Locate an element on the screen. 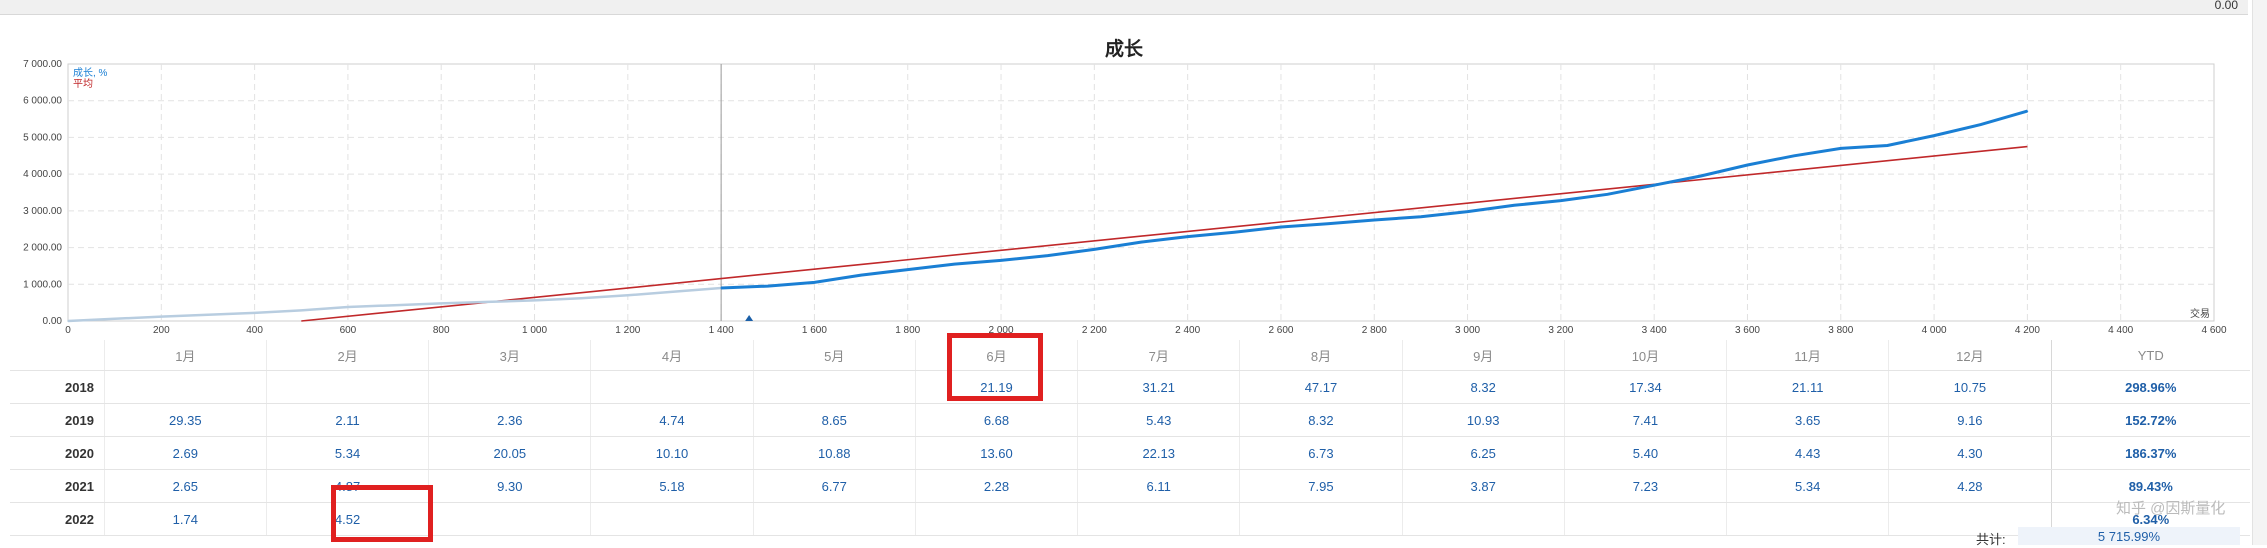  x-tick-label: 600 is located at coordinates (348, 330).